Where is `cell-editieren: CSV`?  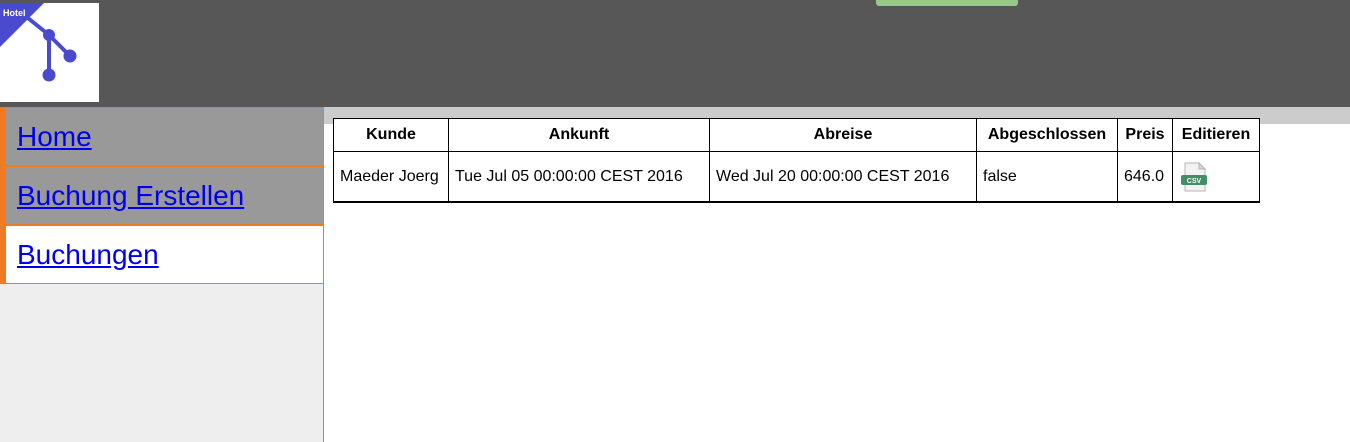 cell-editieren: CSV is located at coordinates (1216, 177).